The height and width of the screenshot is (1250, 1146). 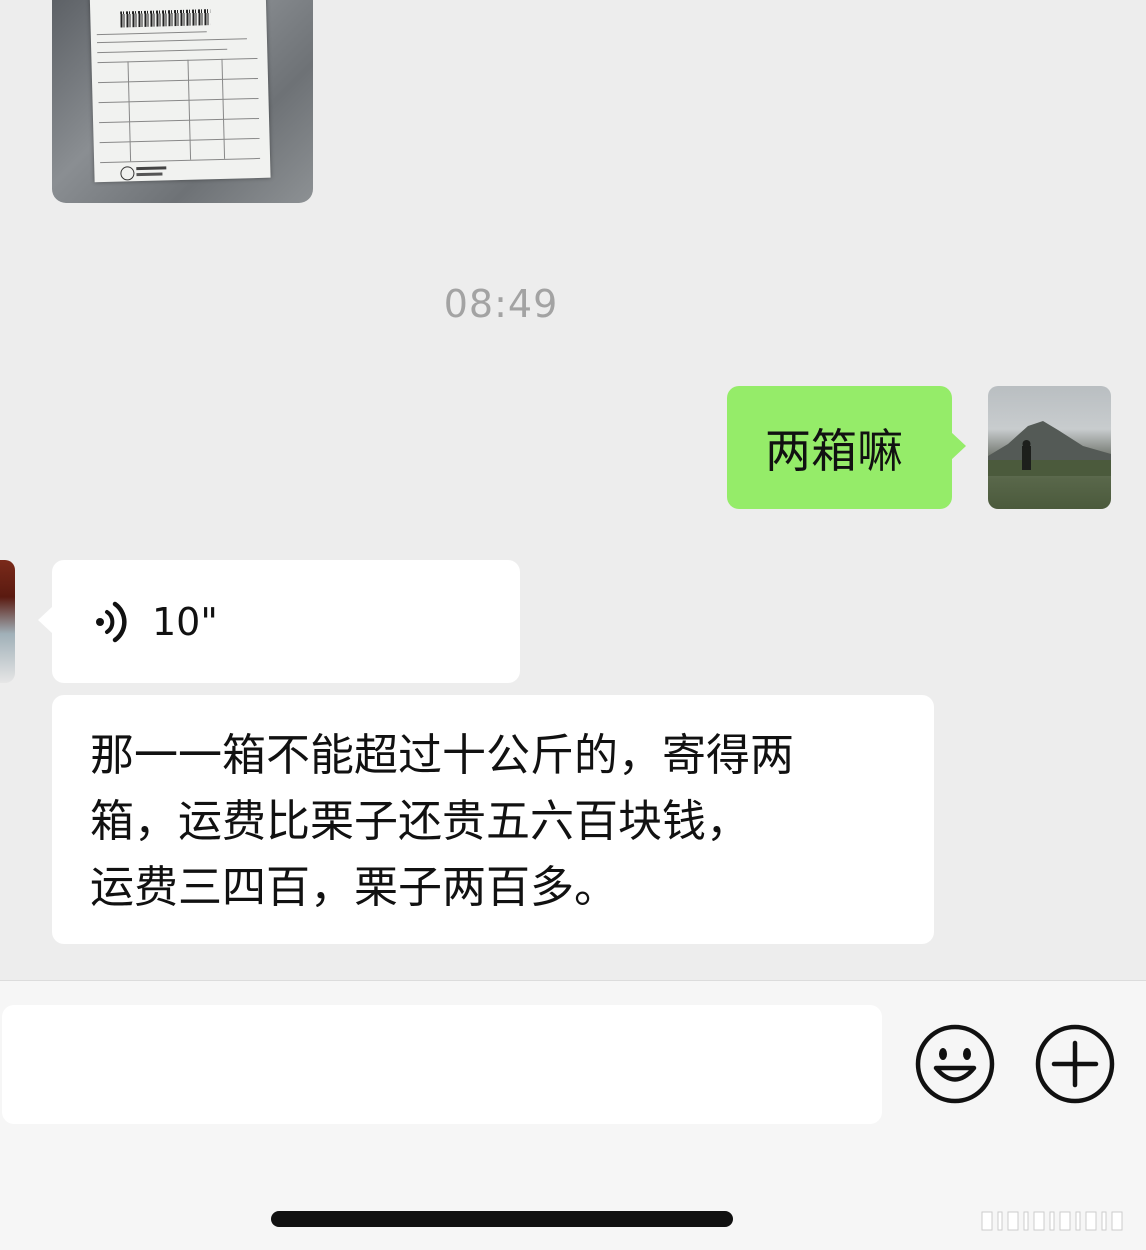 What do you see at coordinates (180, 91) in the screenshot?
I see `waybill-photo` at bounding box center [180, 91].